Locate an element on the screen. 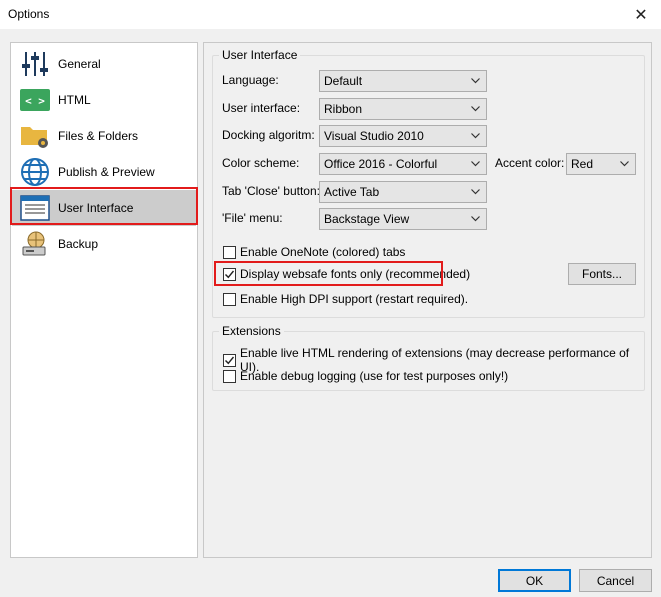 This screenshot has width=661, height=597. tab-close-select: Active Tab is located at coordinates (403, 192).